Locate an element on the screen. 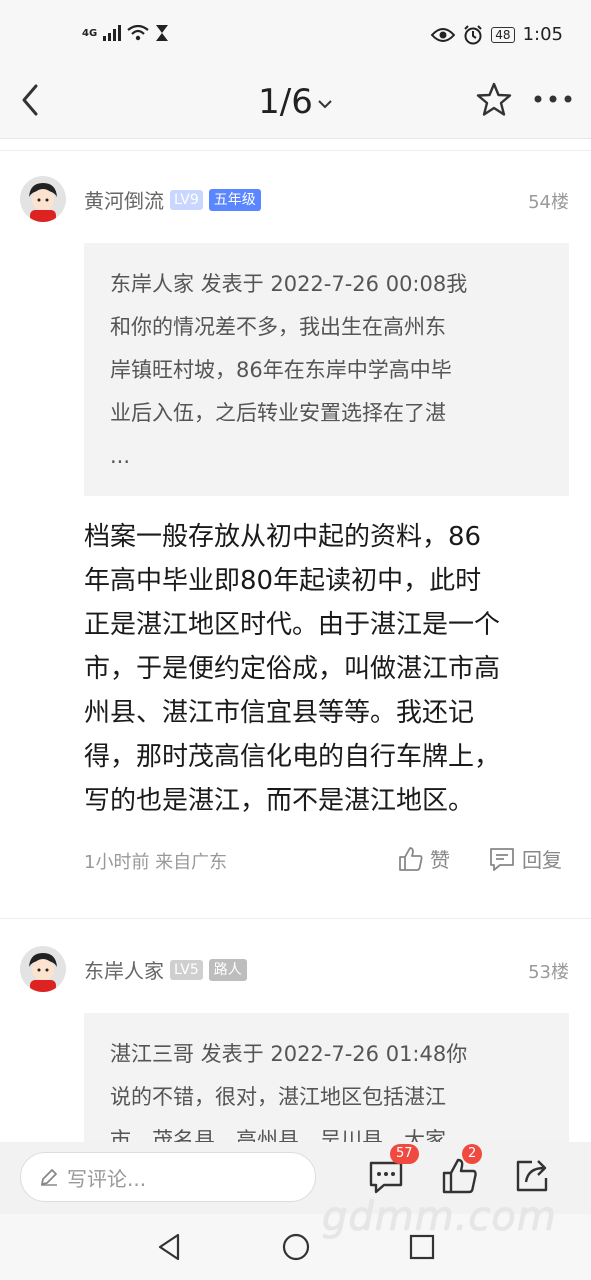 The height and width of the screenshot is (1280, 591). reply-label: 回复 is located at coordinates (542, 860).